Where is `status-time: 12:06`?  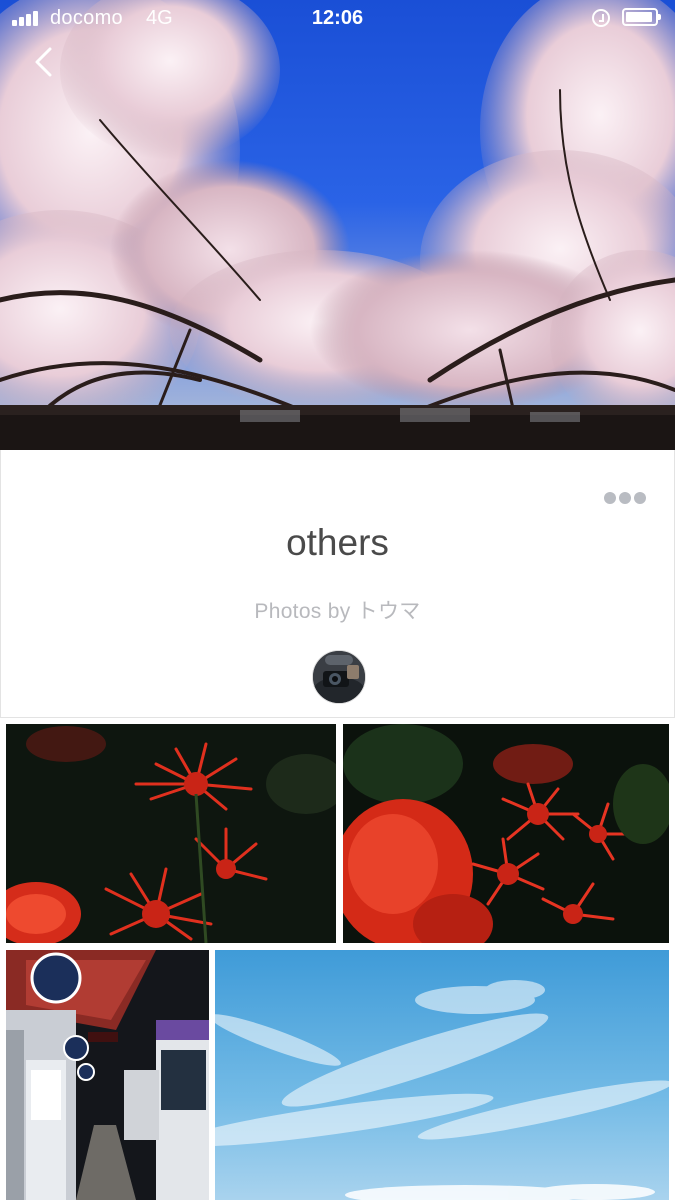 status-time: 12:06 is located at coordinates (337, 18).